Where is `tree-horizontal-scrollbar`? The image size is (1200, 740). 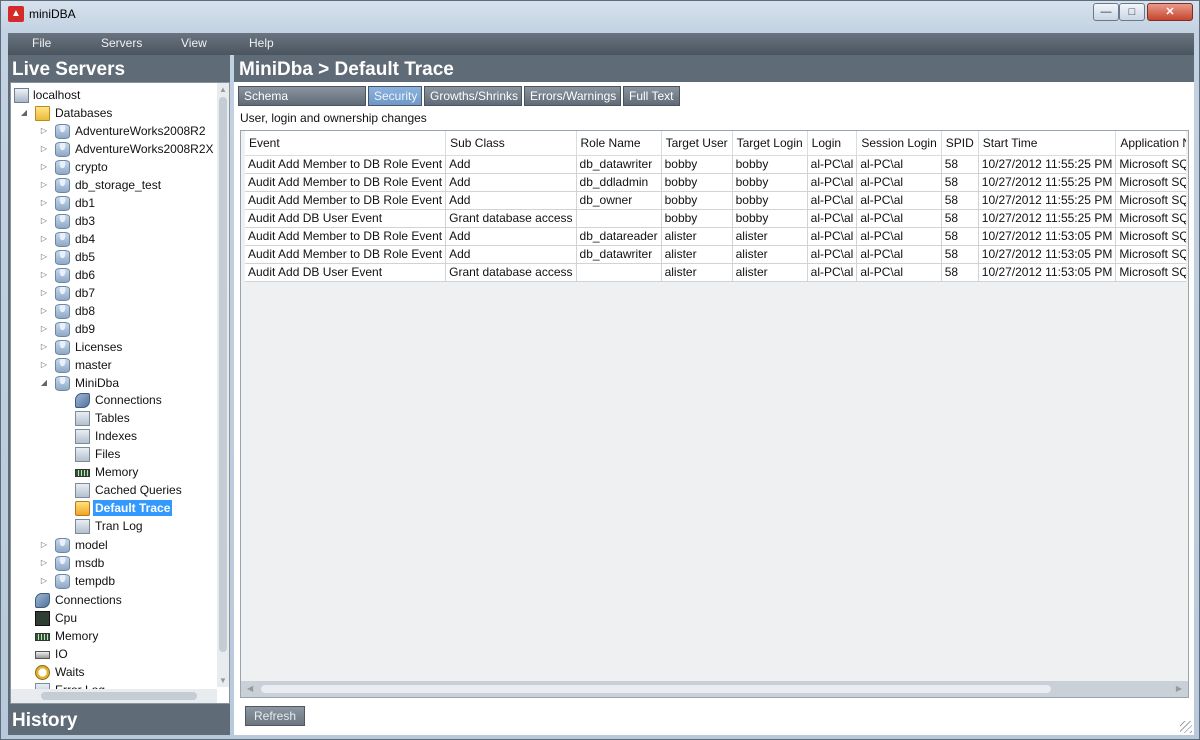 tree-horizontal-scrollbar is located at coordinates (114, 696).